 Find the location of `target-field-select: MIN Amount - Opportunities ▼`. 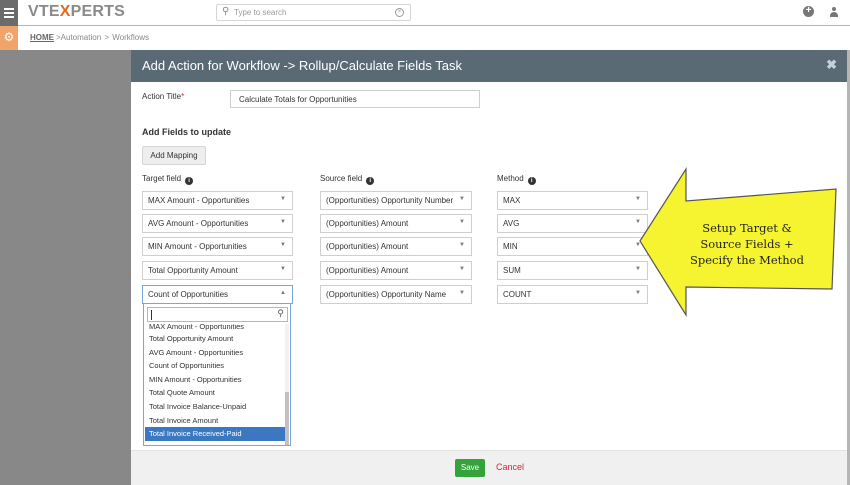

target-field-select: MIN Amount - Opportunities ▼ is located at coordinates (217, 246).